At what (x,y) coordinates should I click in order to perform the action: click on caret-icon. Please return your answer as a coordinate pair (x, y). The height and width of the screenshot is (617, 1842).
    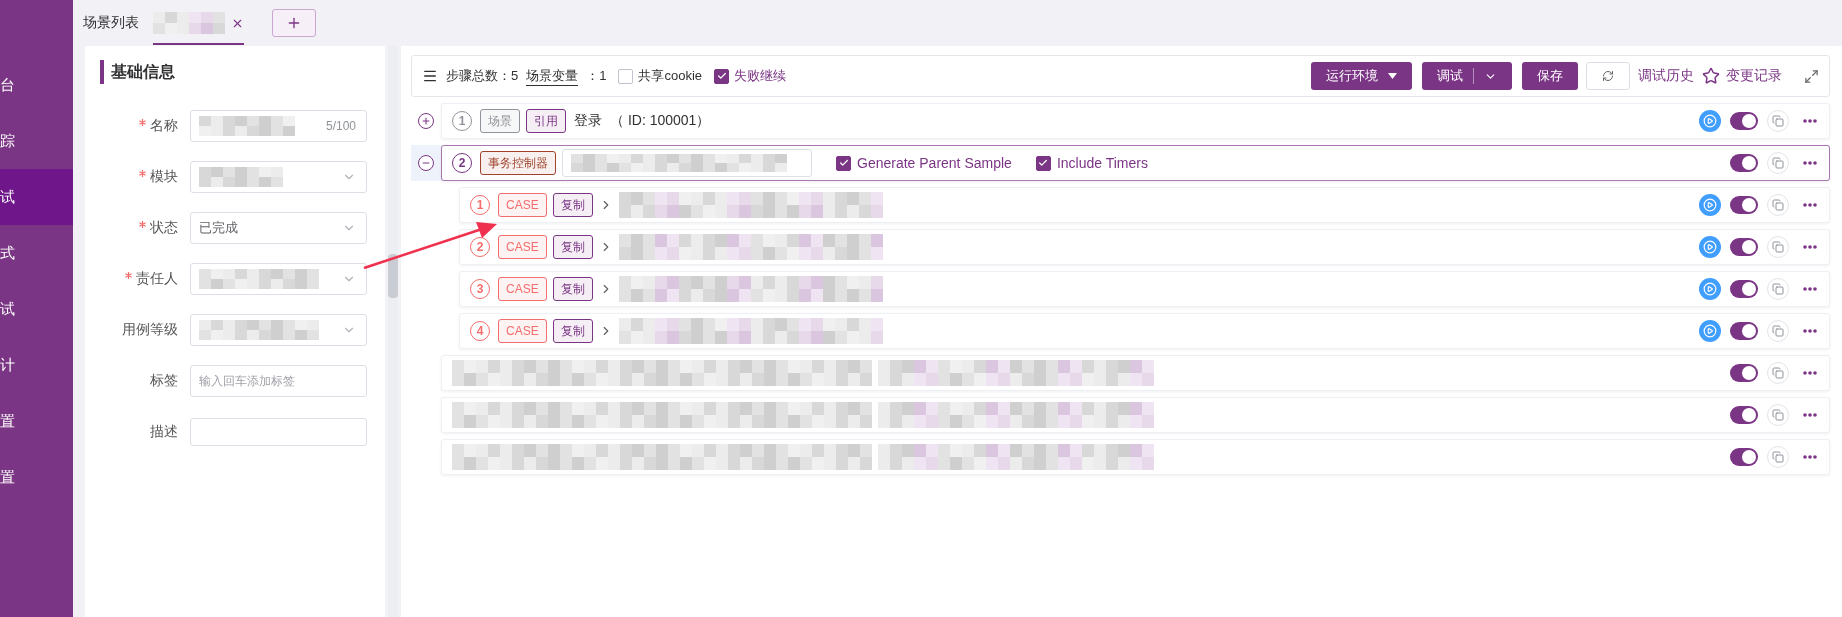
    Looking at the image, I should click on (1392, 76).